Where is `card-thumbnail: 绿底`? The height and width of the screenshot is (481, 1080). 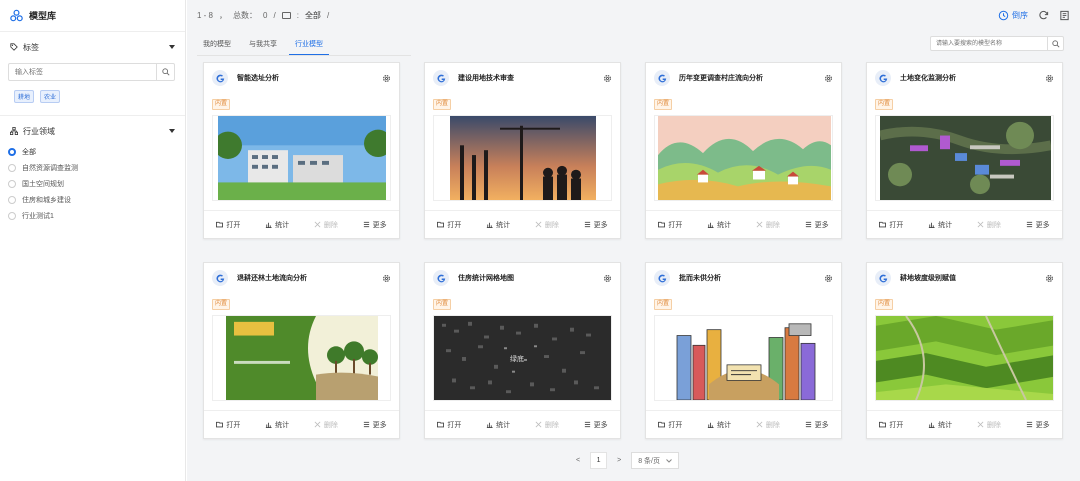
card-thumbnail: 绿底 is located at coordinates (522, 358).